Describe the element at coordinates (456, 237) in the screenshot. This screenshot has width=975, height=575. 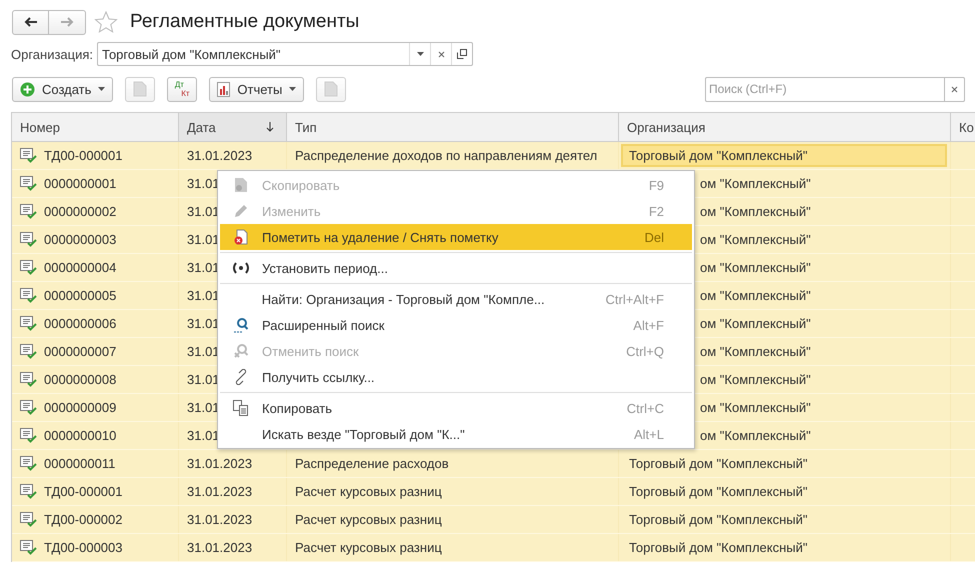
I see `menu-item: Пометить на удаление / Снять пометку Del` at that location.